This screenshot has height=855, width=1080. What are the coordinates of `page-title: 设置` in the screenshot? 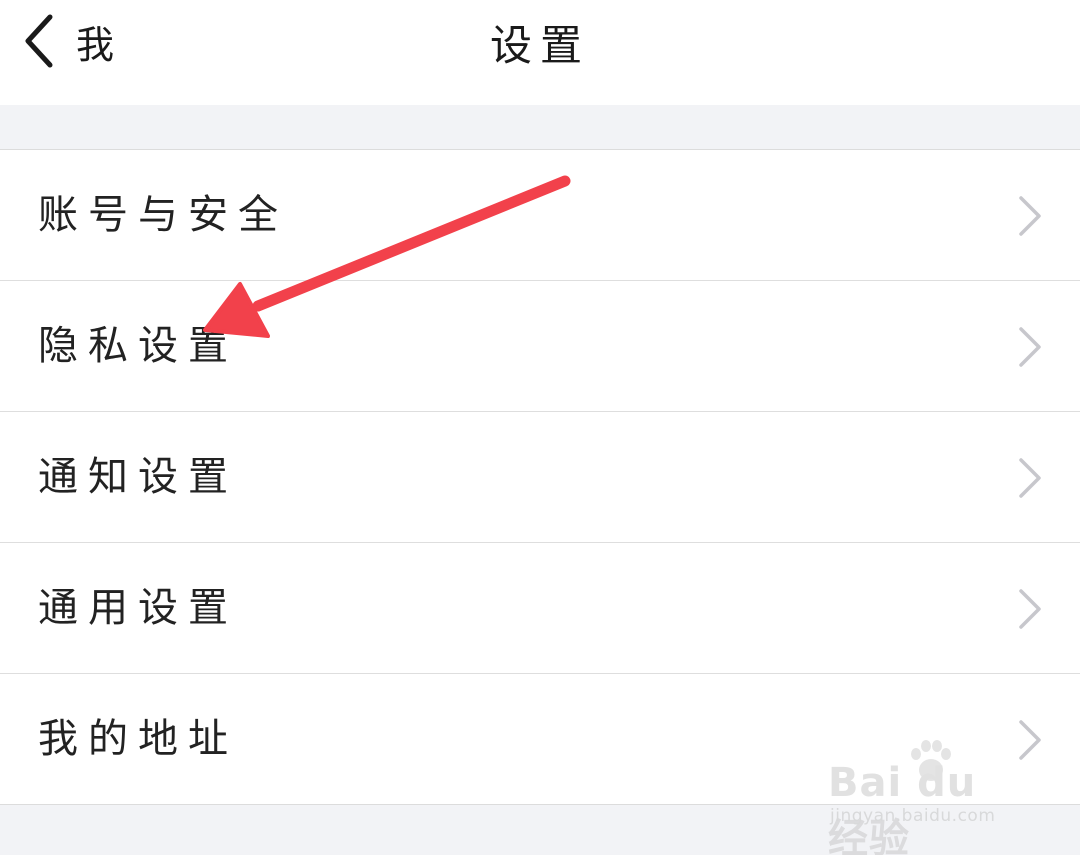 It's located at (539, 45).